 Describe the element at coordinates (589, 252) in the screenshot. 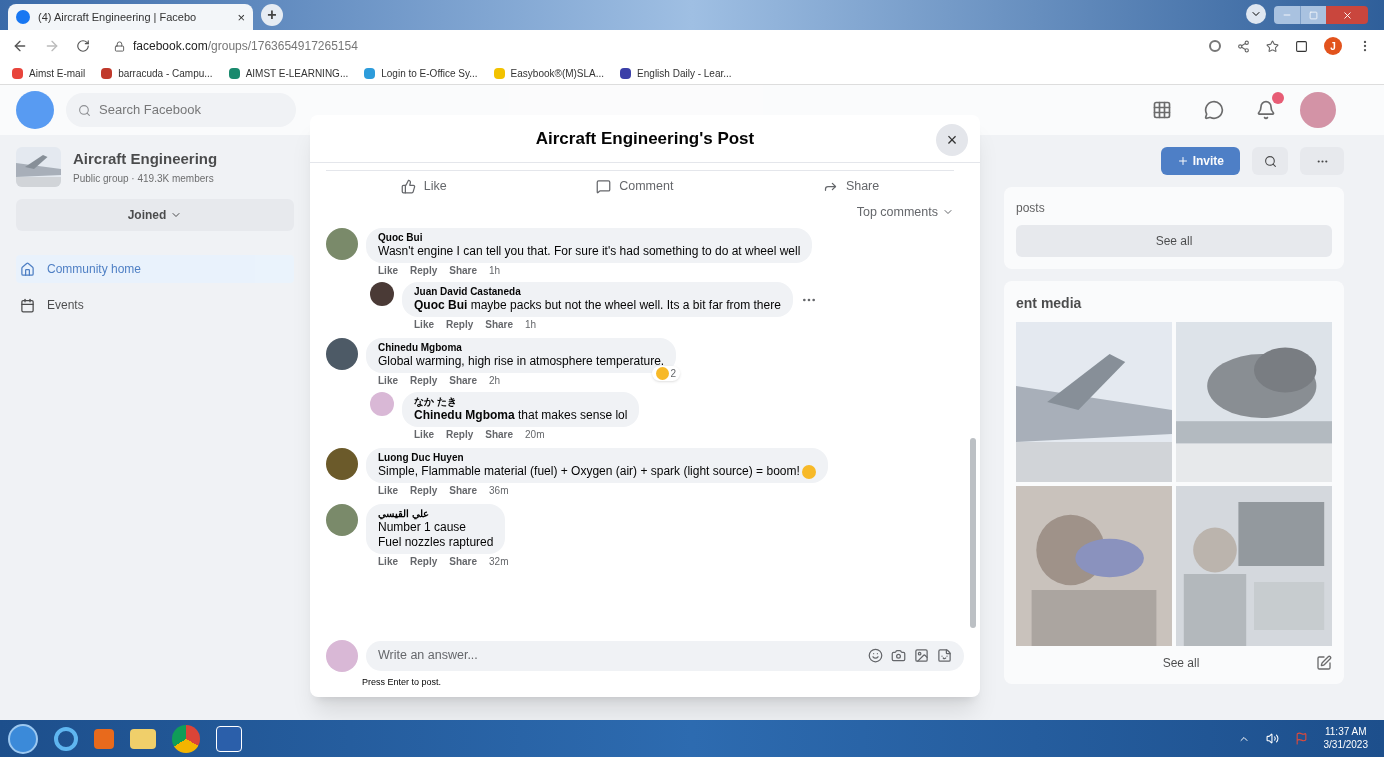

I see `comment-text: Wasn't engine I can tell you that. For sure it's had something to do at wheel well` at that location.